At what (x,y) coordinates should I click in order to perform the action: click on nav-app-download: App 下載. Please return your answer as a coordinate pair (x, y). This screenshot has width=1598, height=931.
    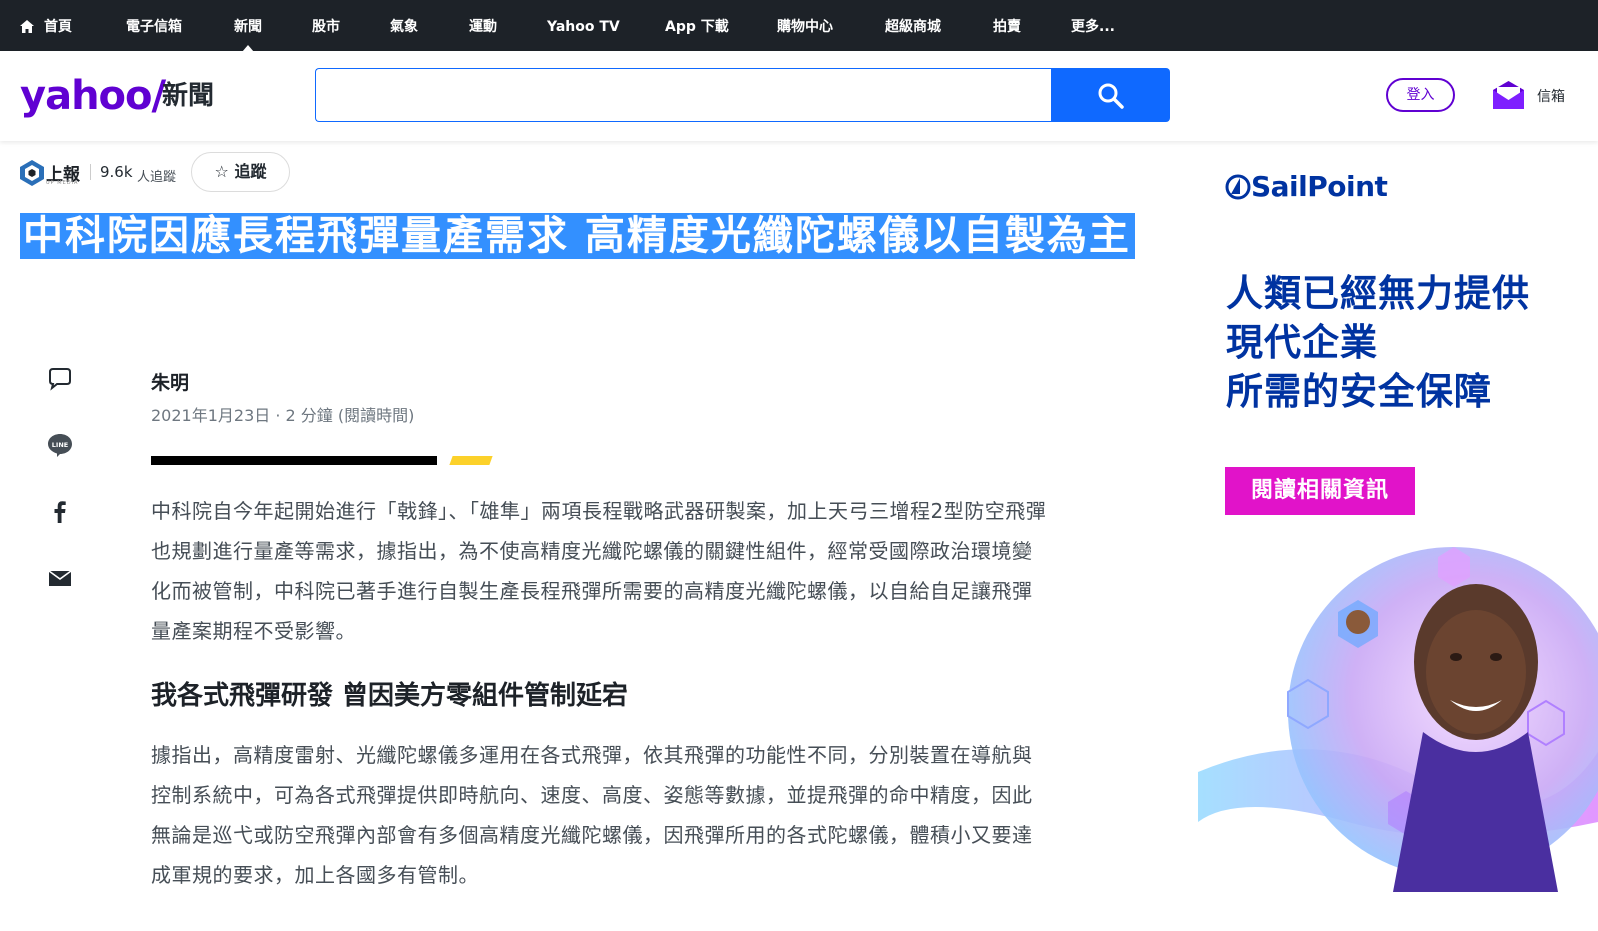
    Looking at the image, I should click on (697, 25).